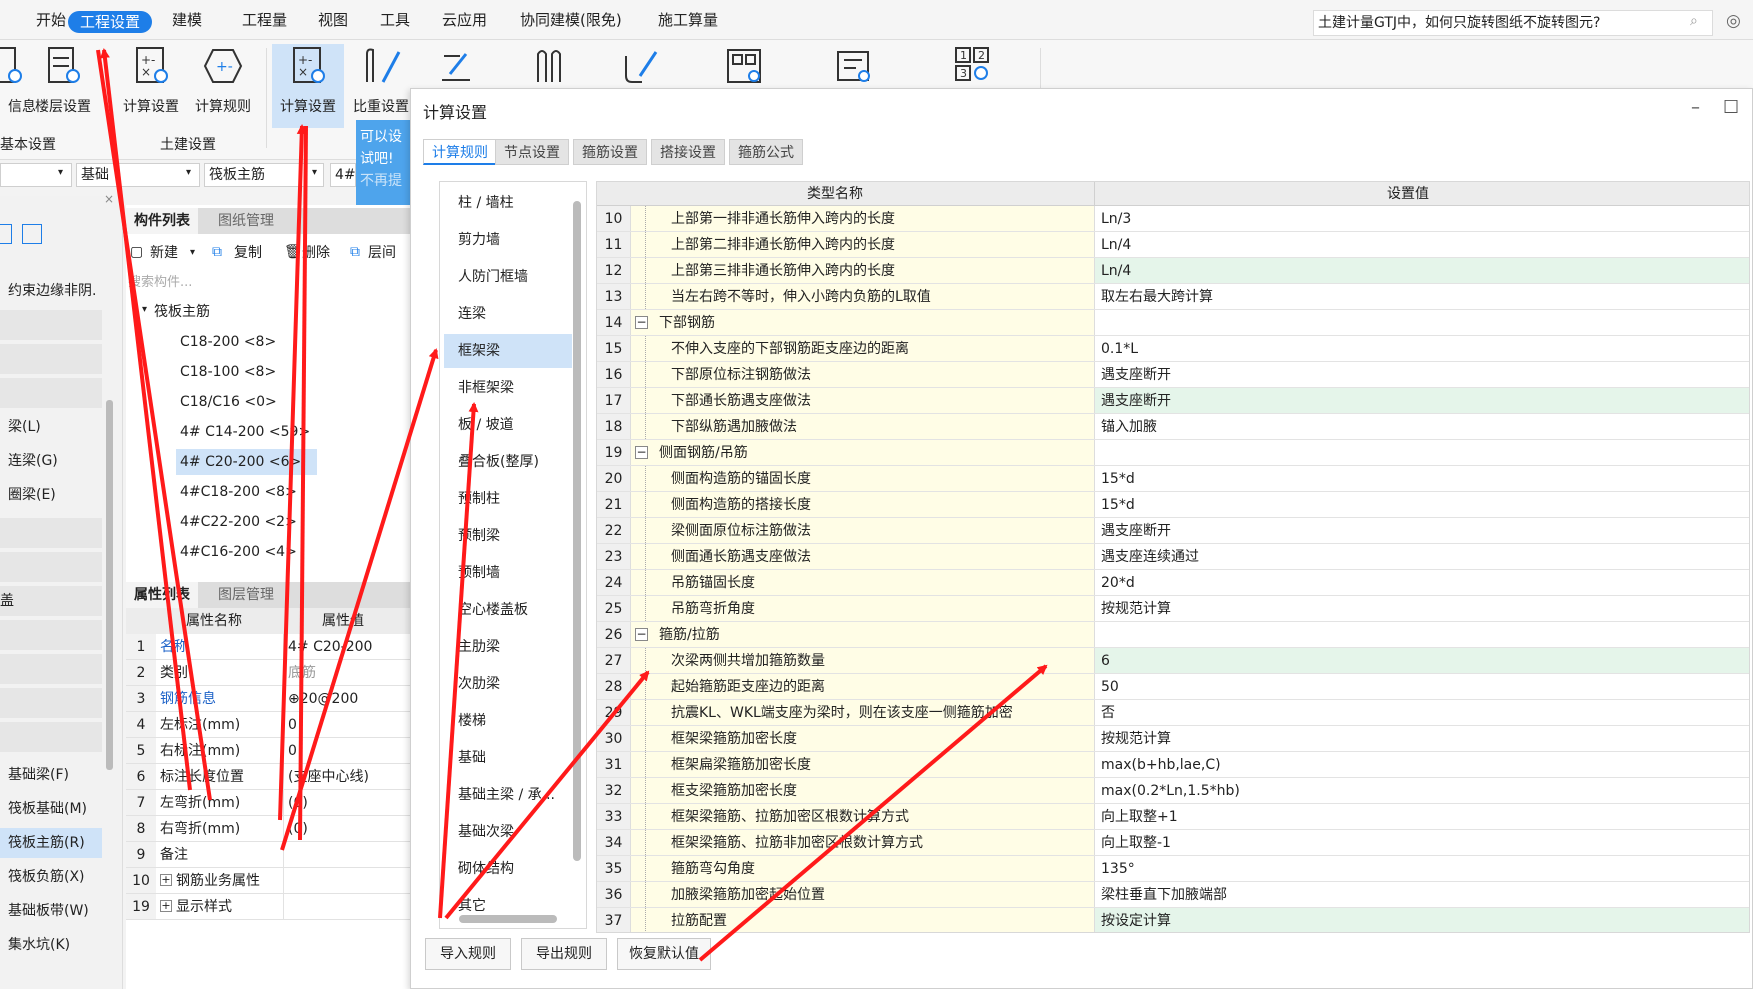  I want to click on rule-value: 20*d, so click(1422, 582).